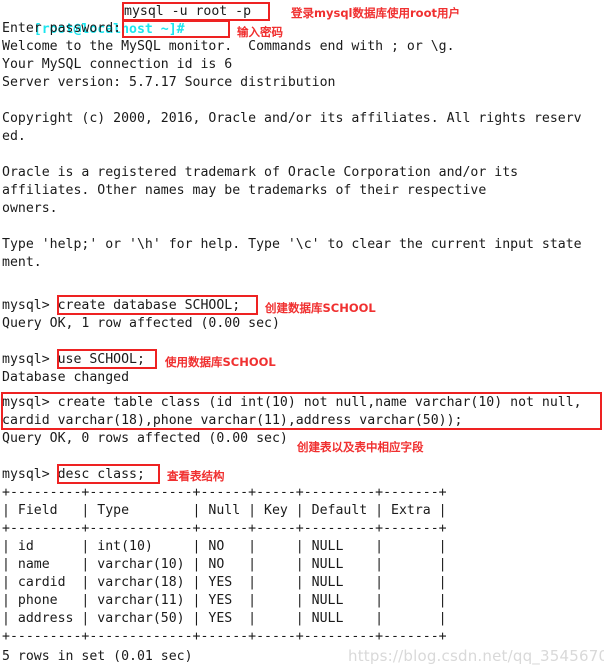 The image size is (604, 669). What do you see at coordinates (360, 447) in the screenshot?
I see `annotation-create-table: 创建表以及表中相应字段` at bounding box center [360, 447].